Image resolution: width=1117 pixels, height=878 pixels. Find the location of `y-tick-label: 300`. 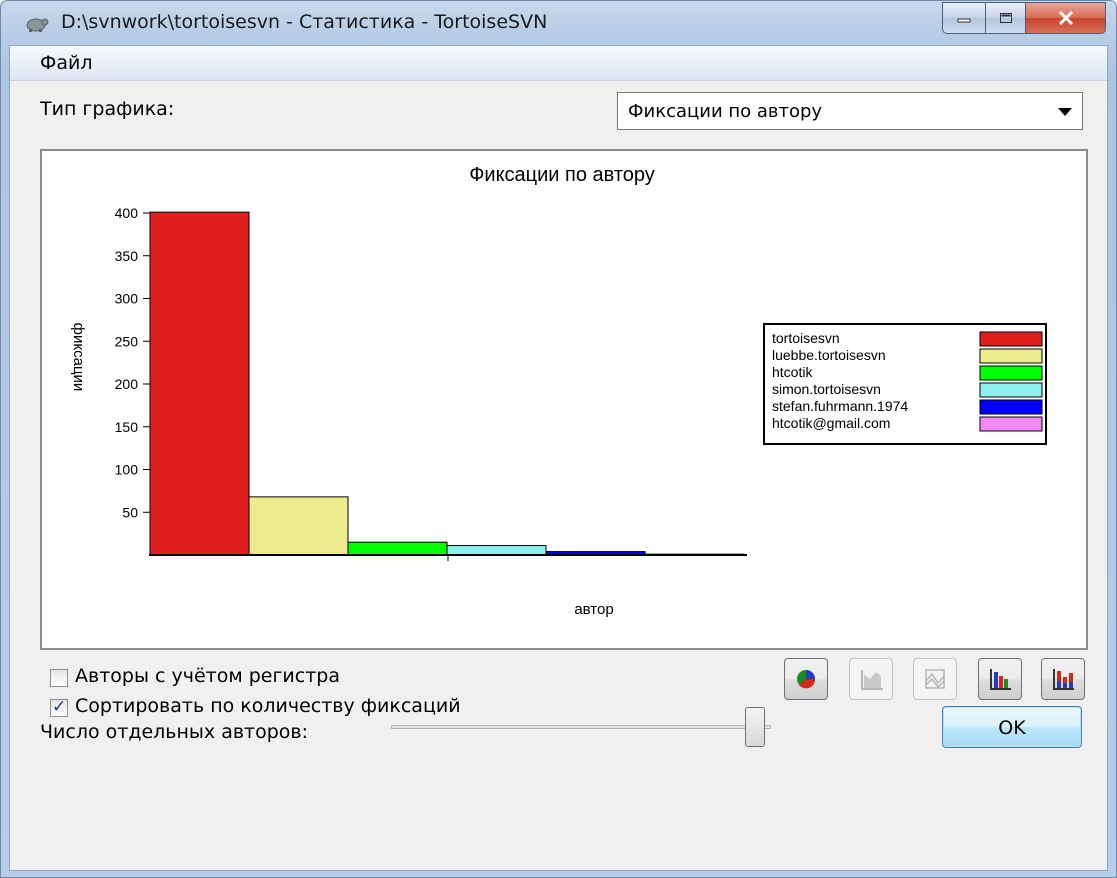

y-tick-label: 300 is located at coordinates (127, 299).